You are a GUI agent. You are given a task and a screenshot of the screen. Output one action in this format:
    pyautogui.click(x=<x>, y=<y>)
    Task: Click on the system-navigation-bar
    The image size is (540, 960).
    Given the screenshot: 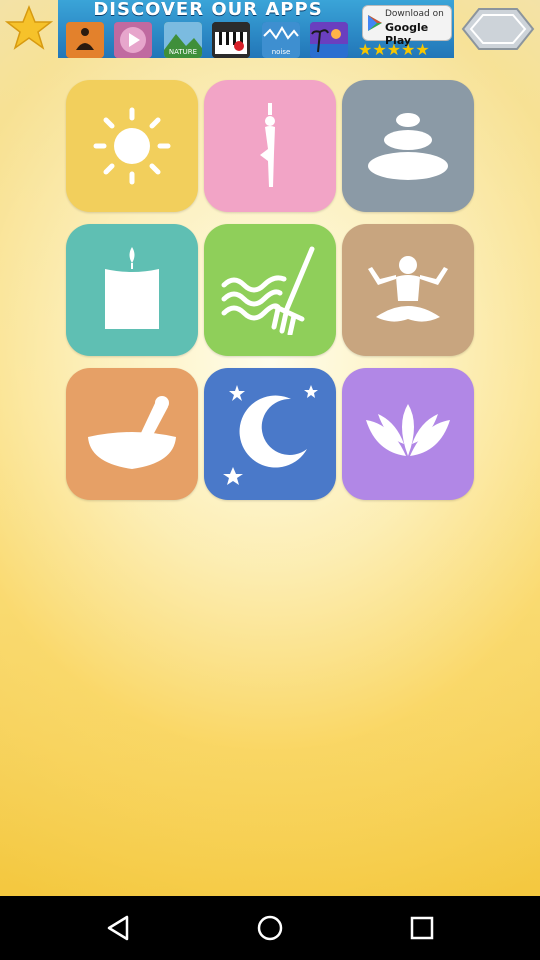 What is the action you would take?
    pyautogui.click(x=270, y=928)
    